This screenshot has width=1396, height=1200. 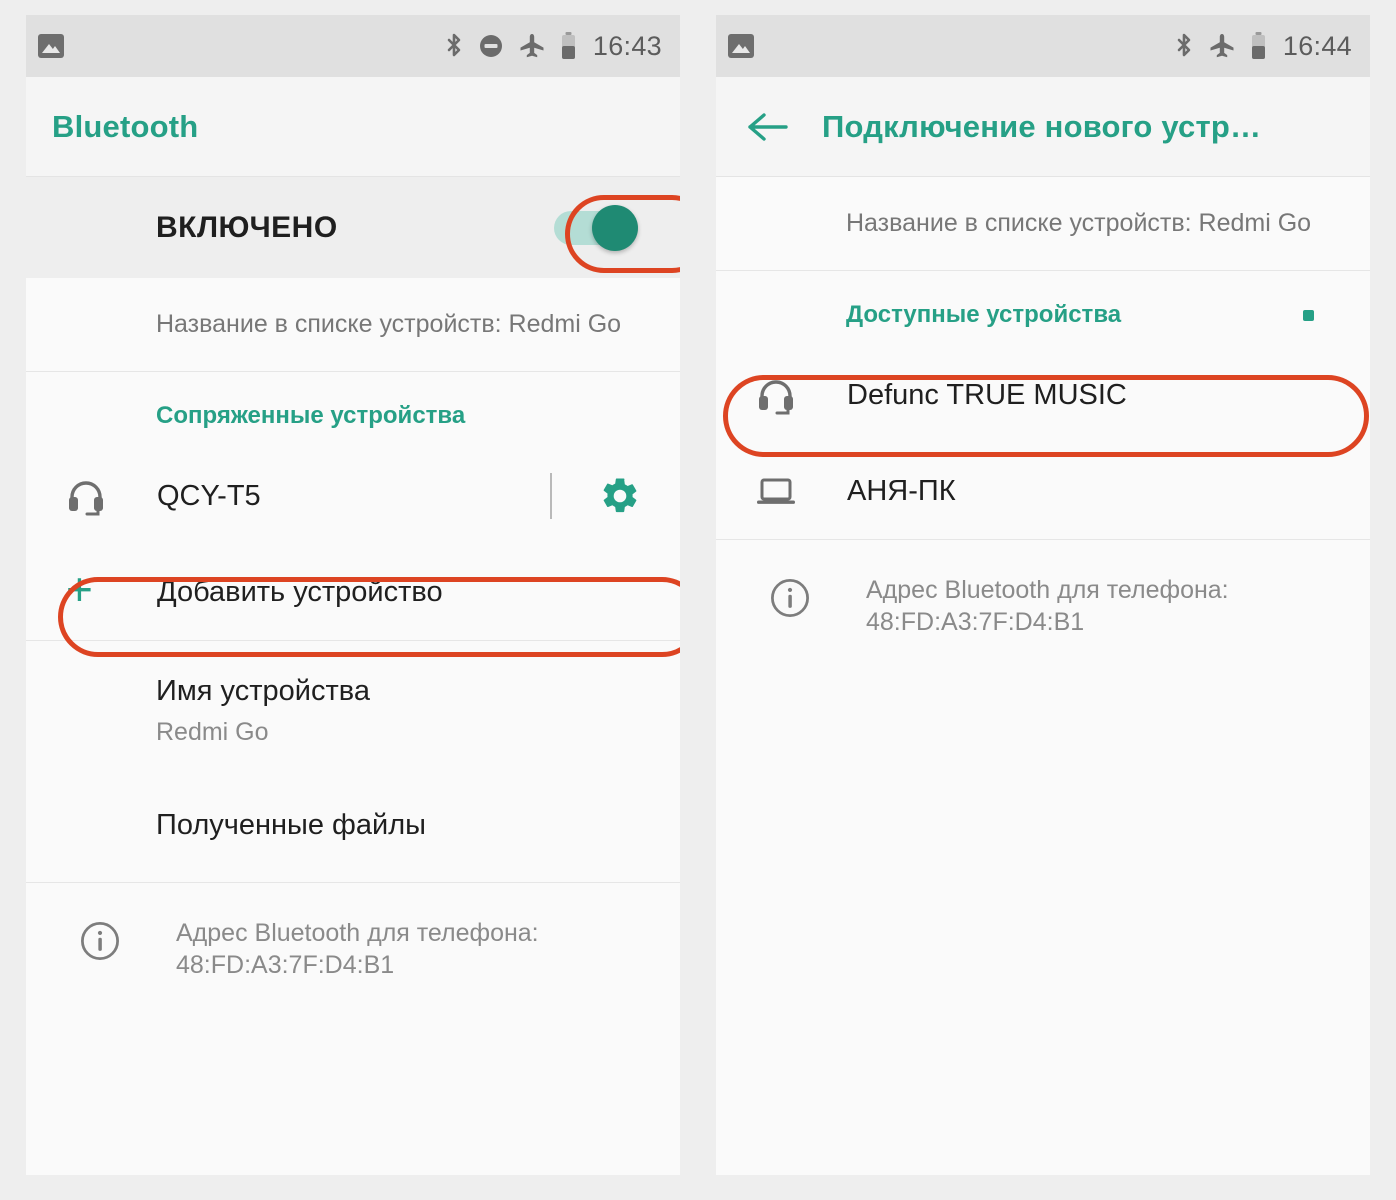 I want to click on plus-icon: +, so click(x=79, y=589).